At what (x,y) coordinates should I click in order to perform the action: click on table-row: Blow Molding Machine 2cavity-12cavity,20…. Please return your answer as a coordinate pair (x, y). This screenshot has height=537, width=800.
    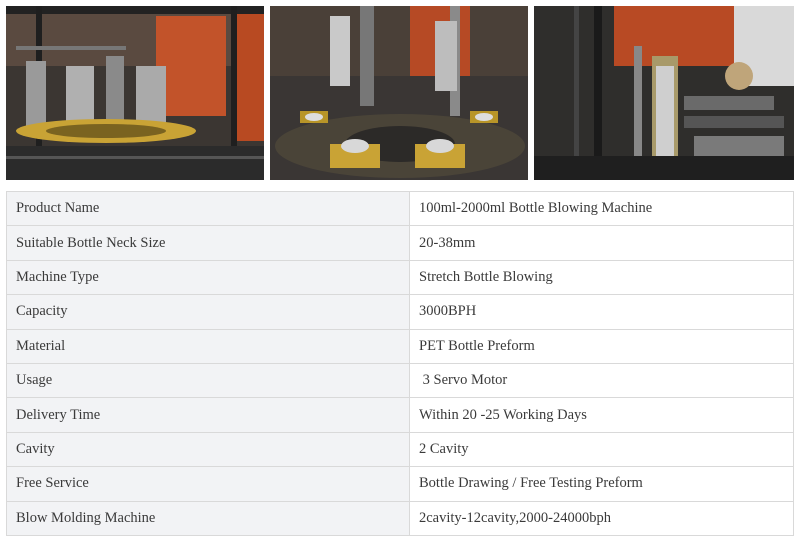
    Looking at the image, I should click on (400, 518).